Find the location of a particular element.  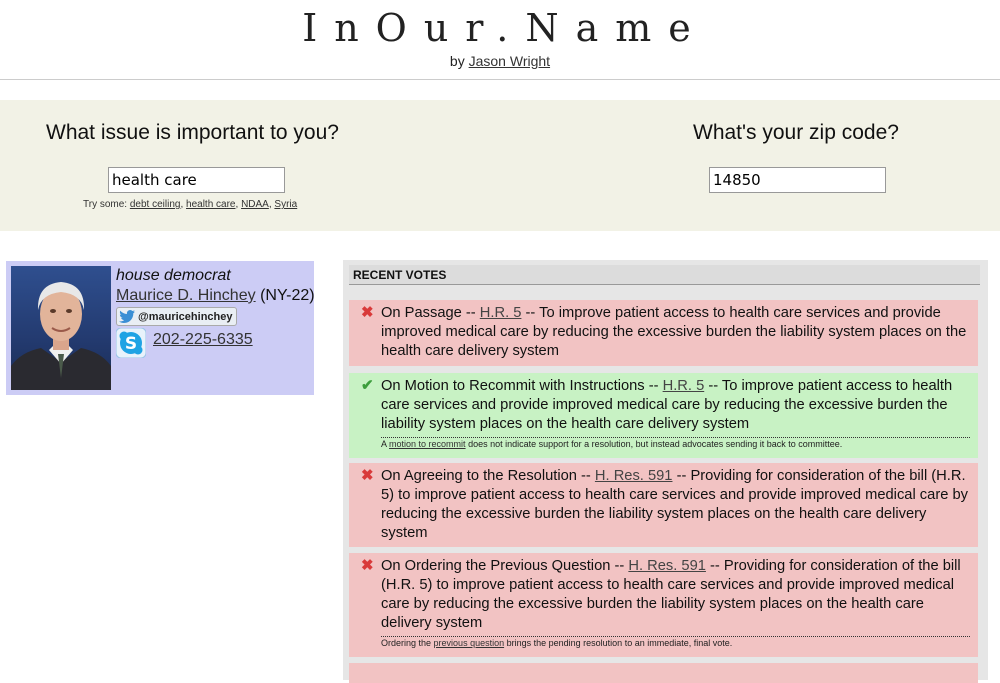

recent-votes-header: RECENT VOTES is located at coordinates (664, 275).